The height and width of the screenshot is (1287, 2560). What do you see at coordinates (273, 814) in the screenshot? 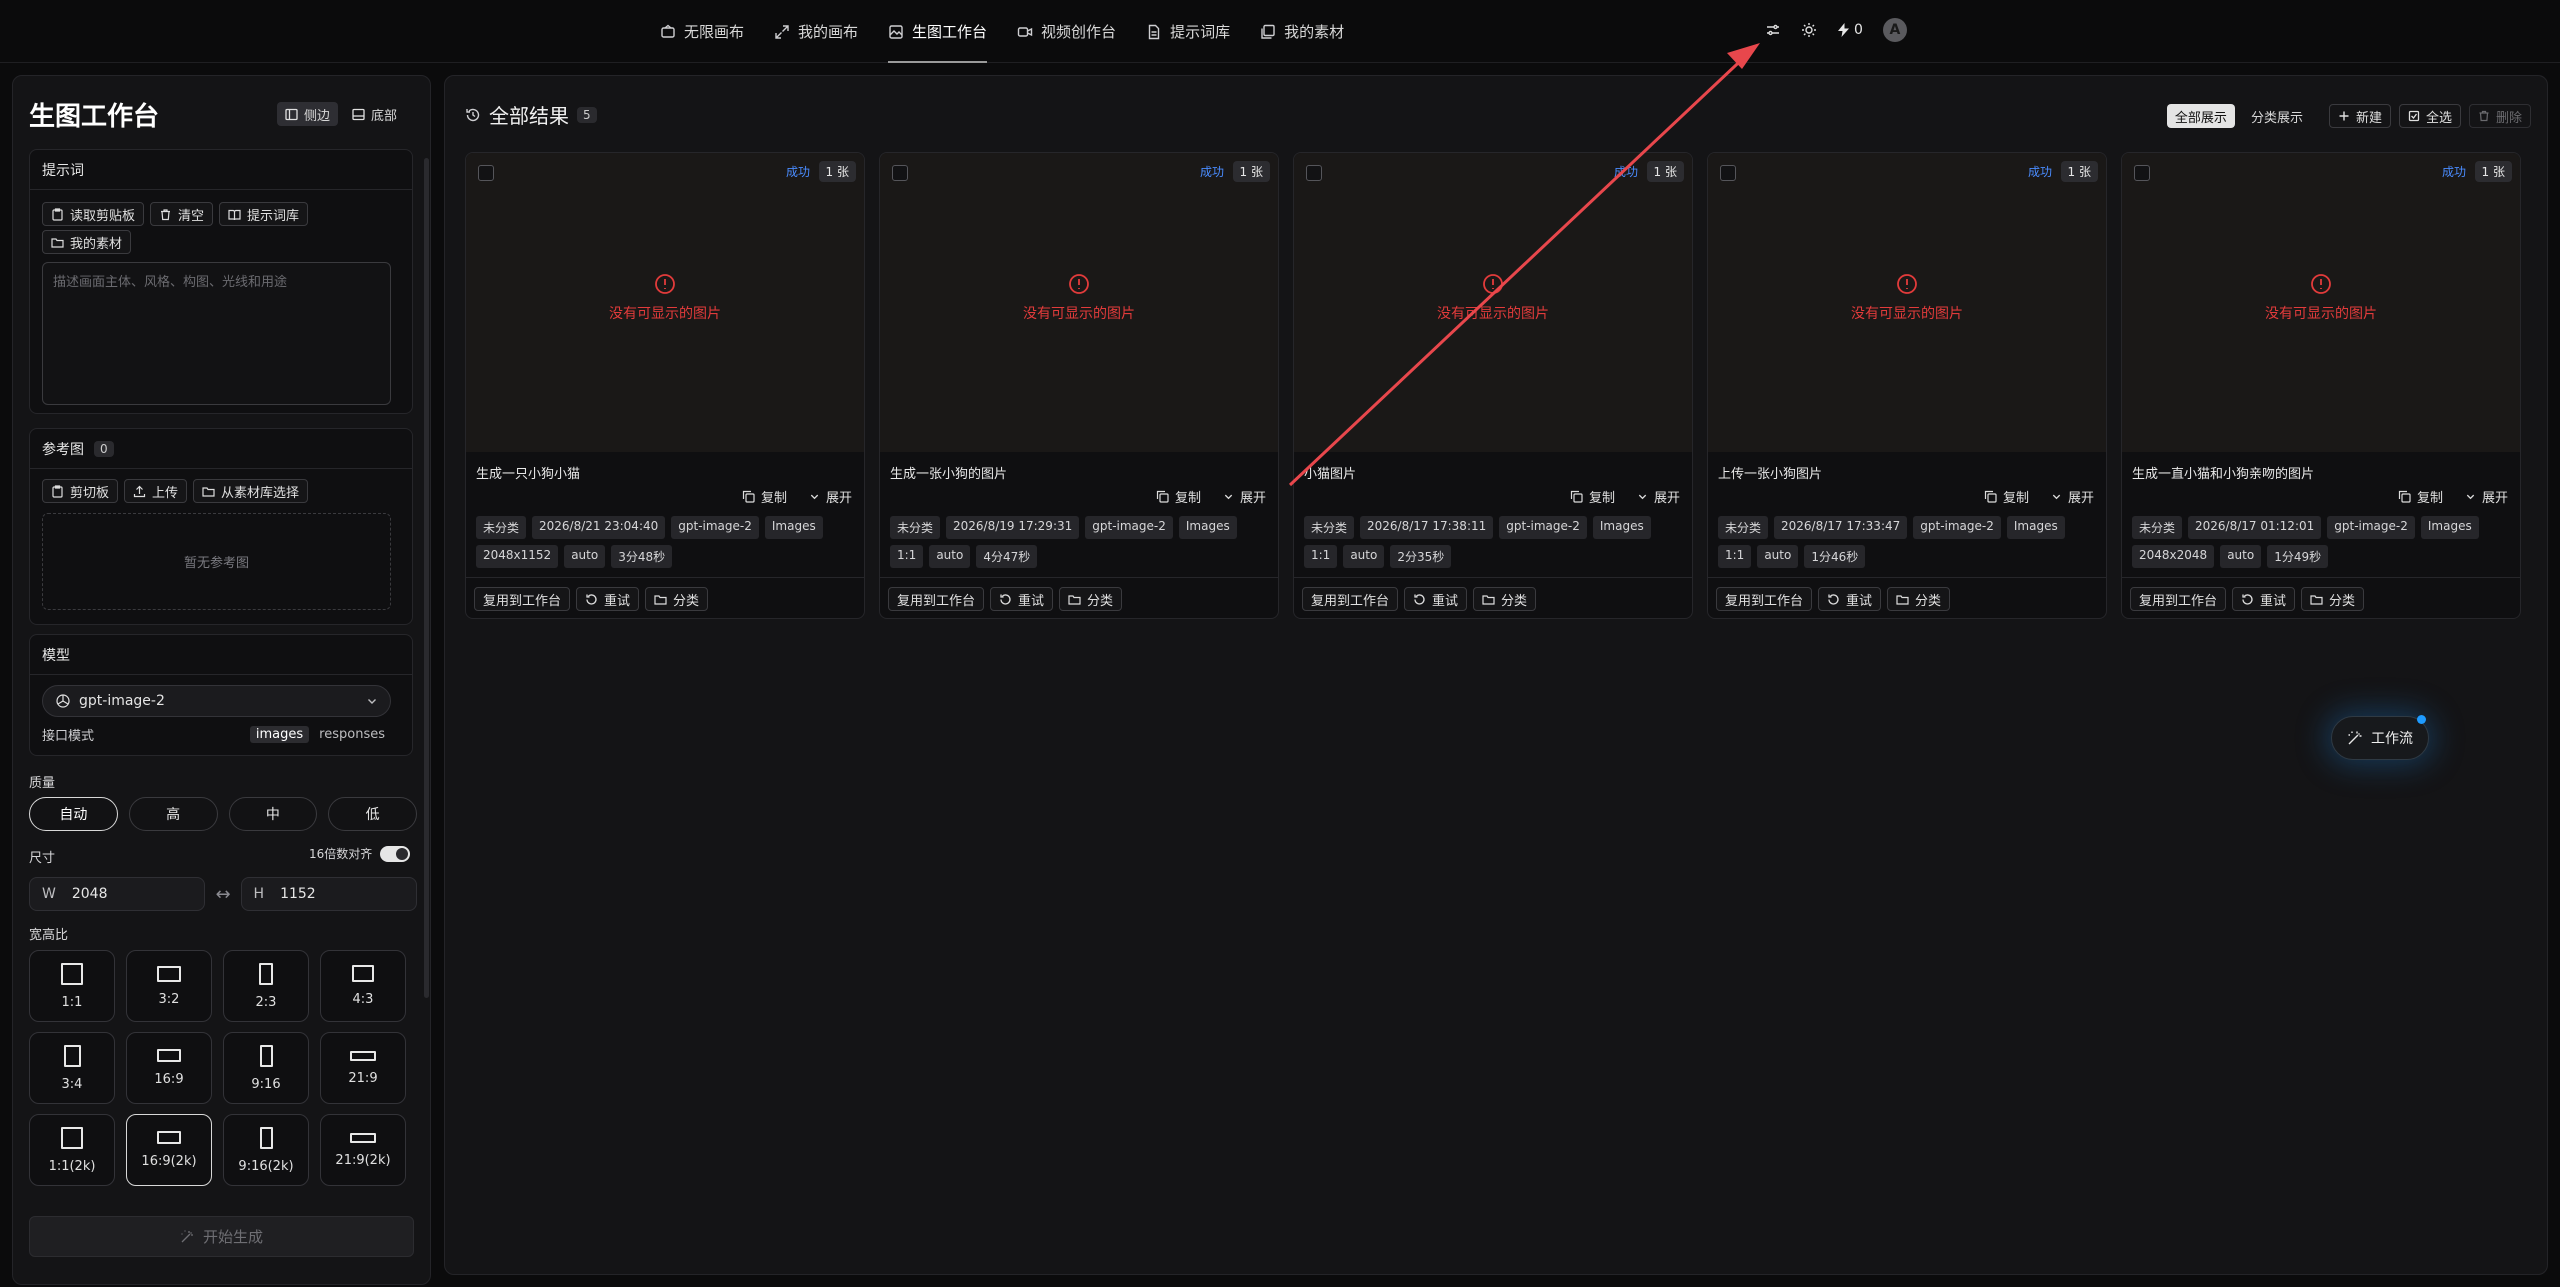
I see `quality-medium-button: 中` at bounding box center [273, 814].